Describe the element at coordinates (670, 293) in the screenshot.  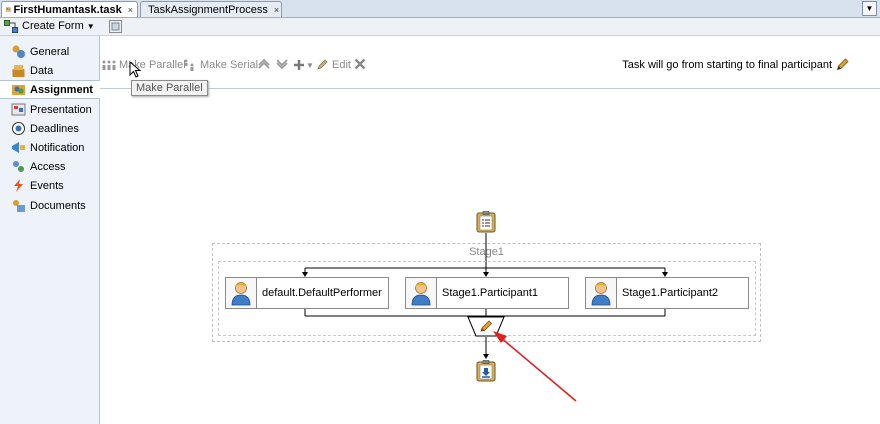
I see `participant-label: Stage1.Participant2` at that location.